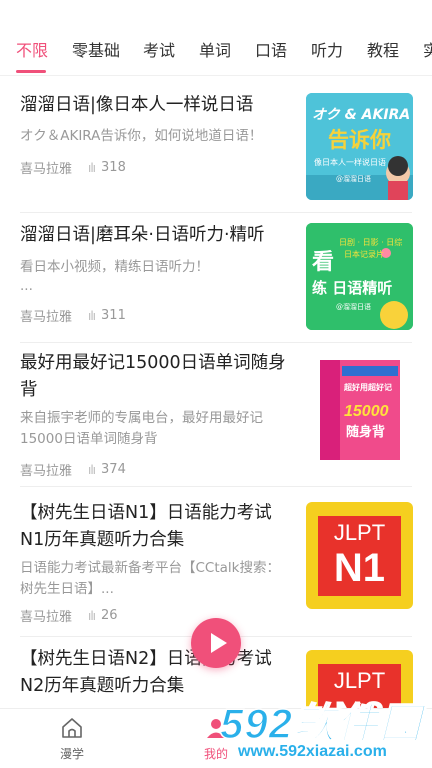 The image size is (432, 768). What do you see at coordinates (359, 140) in the screenshot?
I see `cover-text-2: 告诉你` at bounding box center [359, 140].